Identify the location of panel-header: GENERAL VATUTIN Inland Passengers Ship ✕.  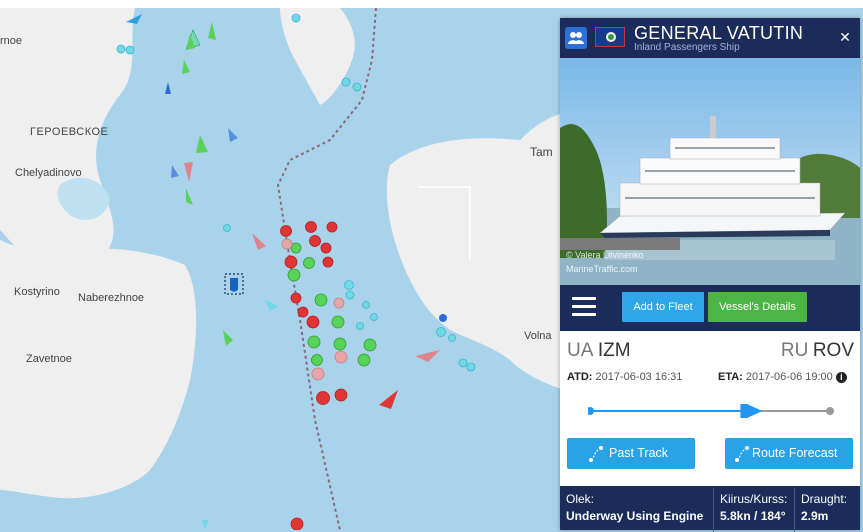
(710, 38).